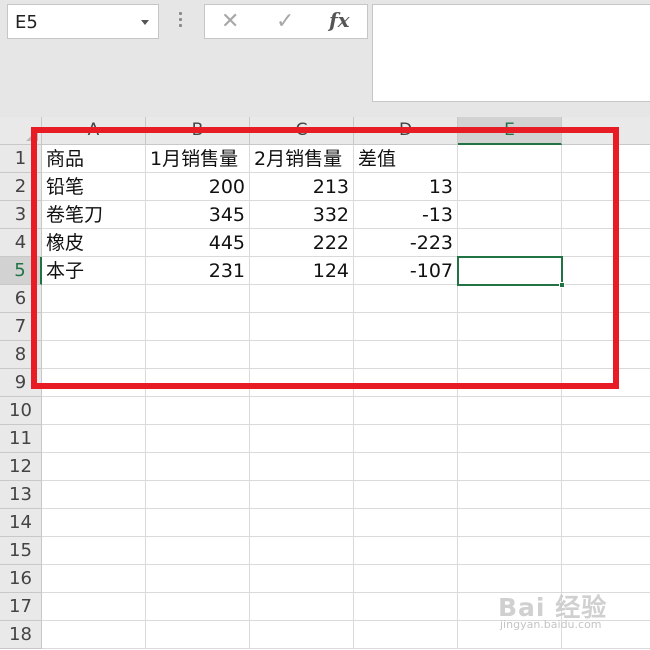 The width and height of the screenshot is (650, 650). Describe the element at coordinates (302, 439) in the screenshot. I see `cell-c11` at that location.